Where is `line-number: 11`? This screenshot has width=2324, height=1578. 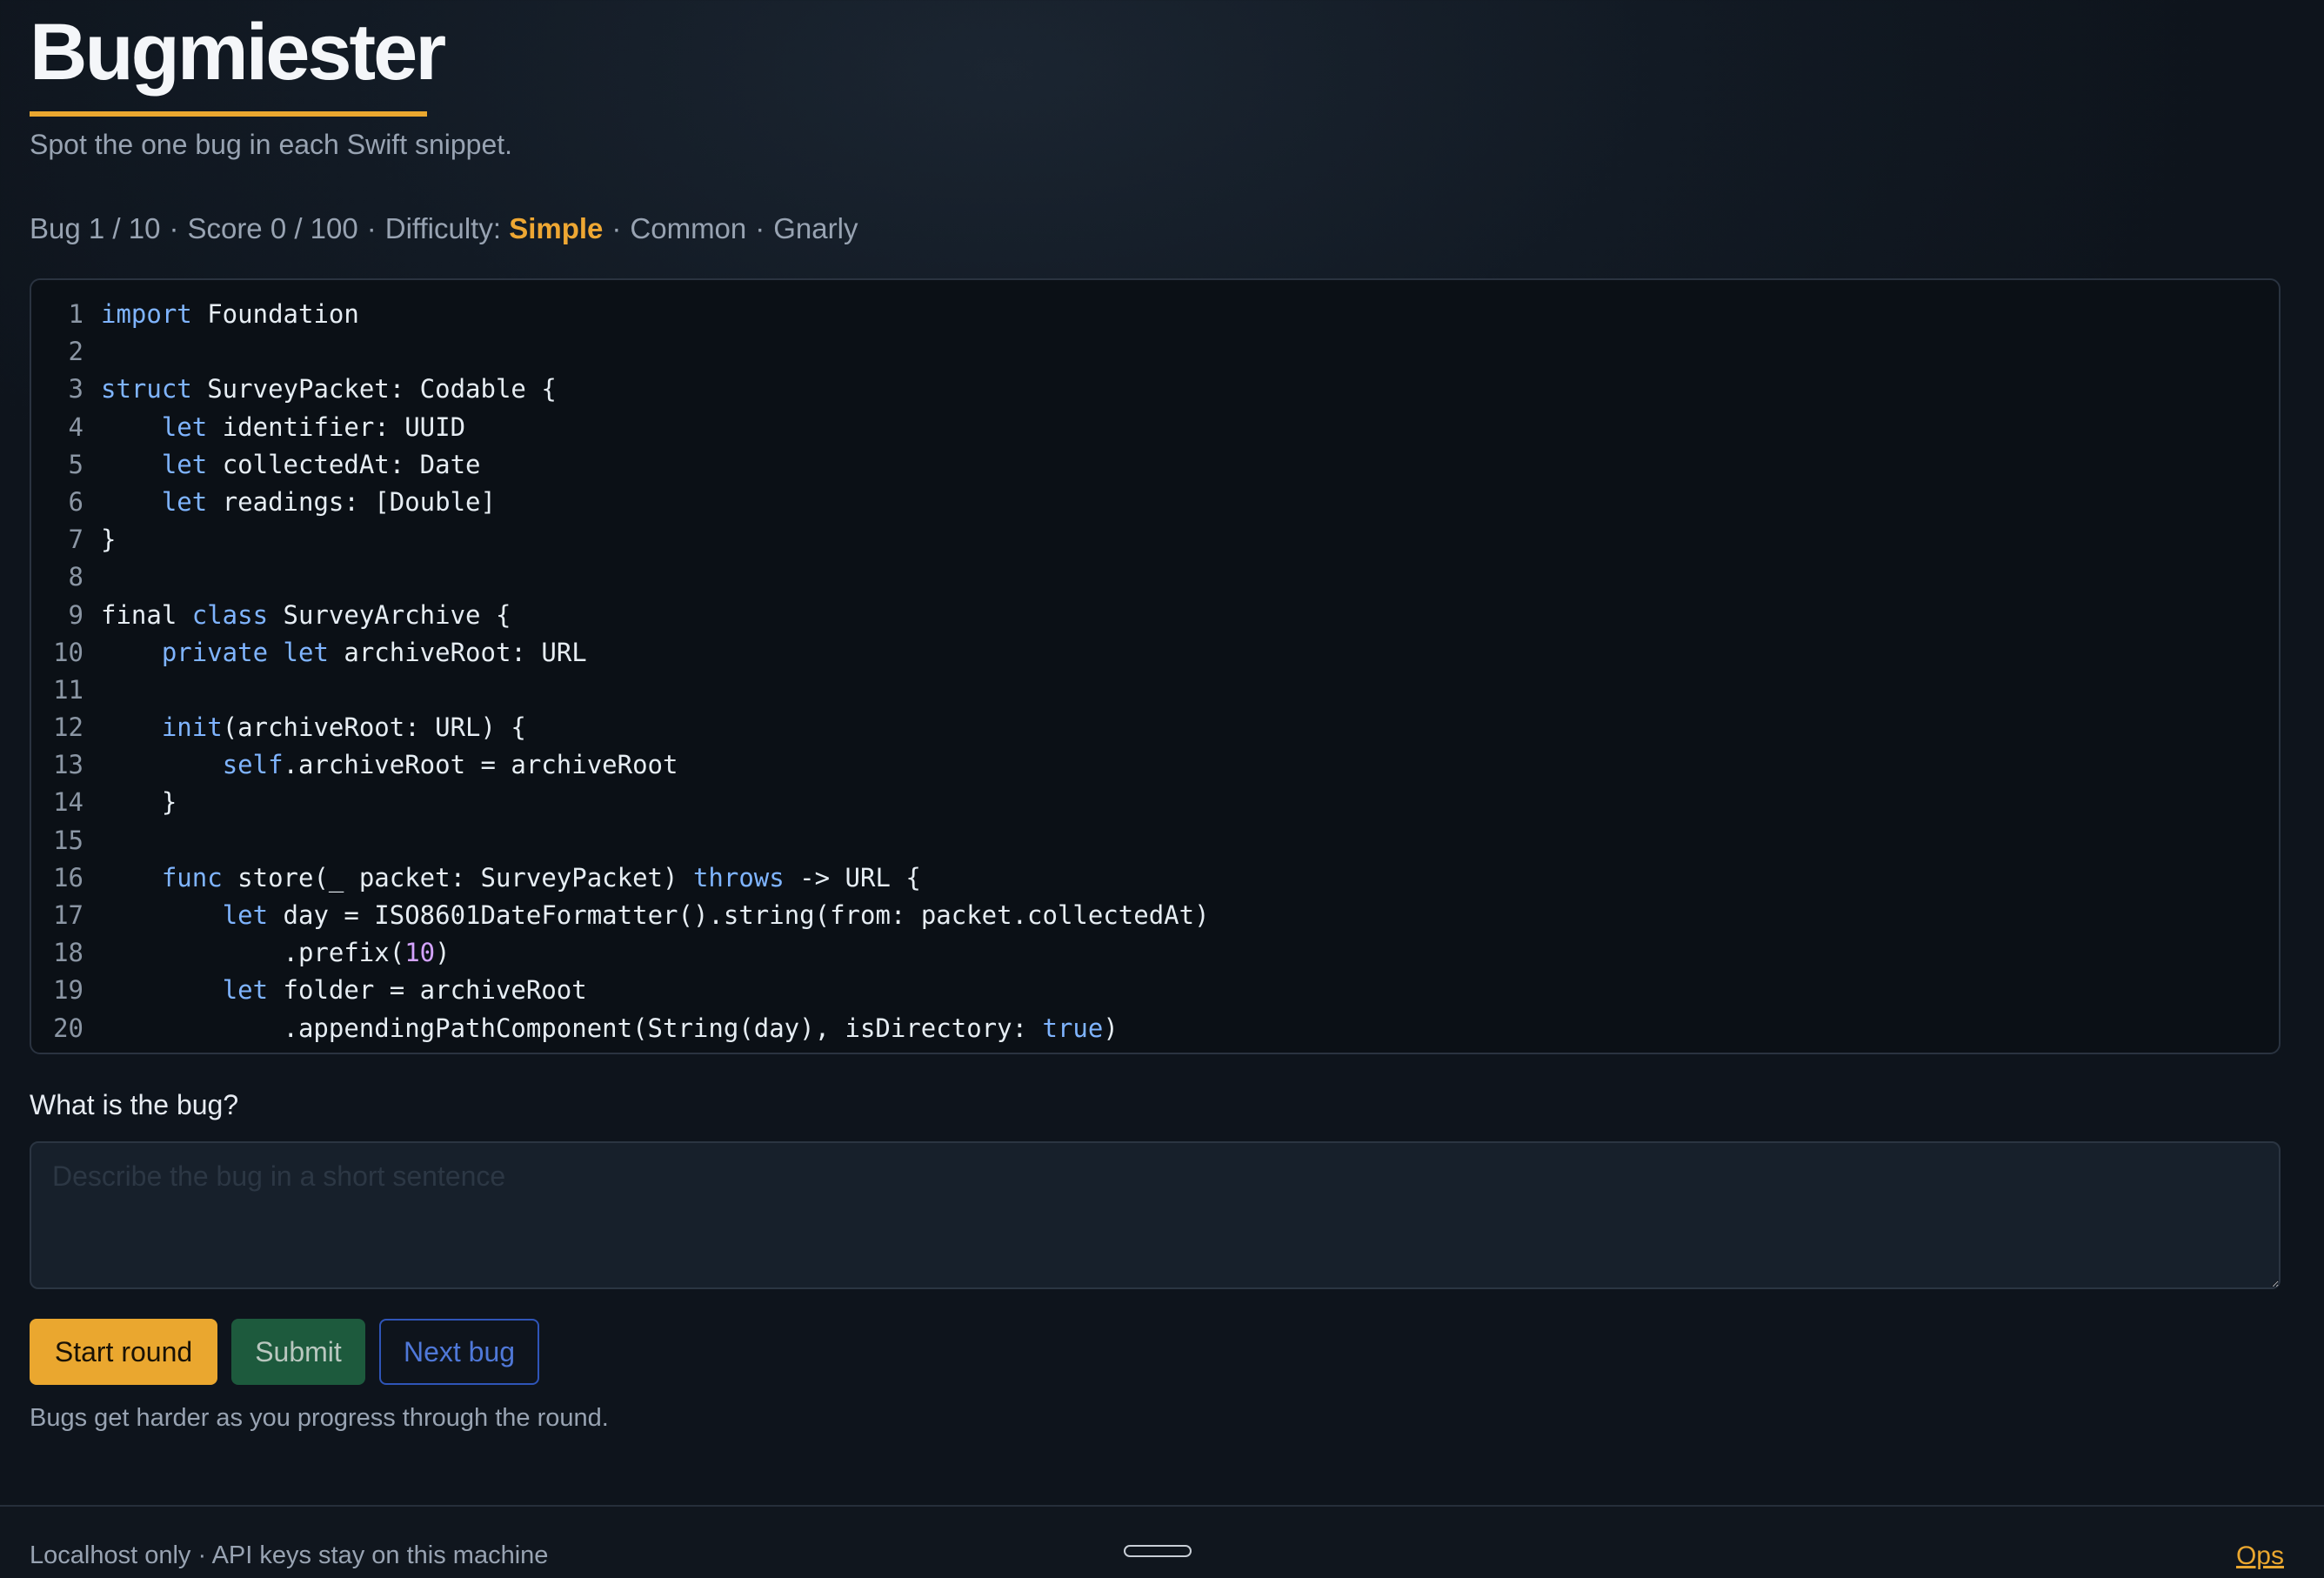
line-number: 11 is located at coordinates (68, 689).